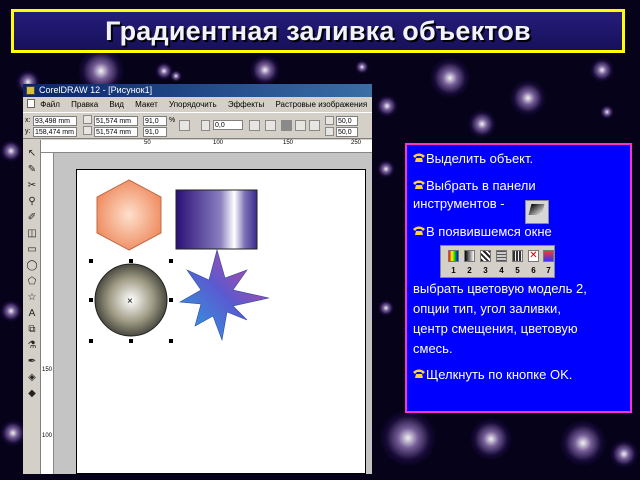  What do you see at coordinates (270, 125) in the screenshot?
I see `mirror-vertical-icon` at bounding box center [270, 125].